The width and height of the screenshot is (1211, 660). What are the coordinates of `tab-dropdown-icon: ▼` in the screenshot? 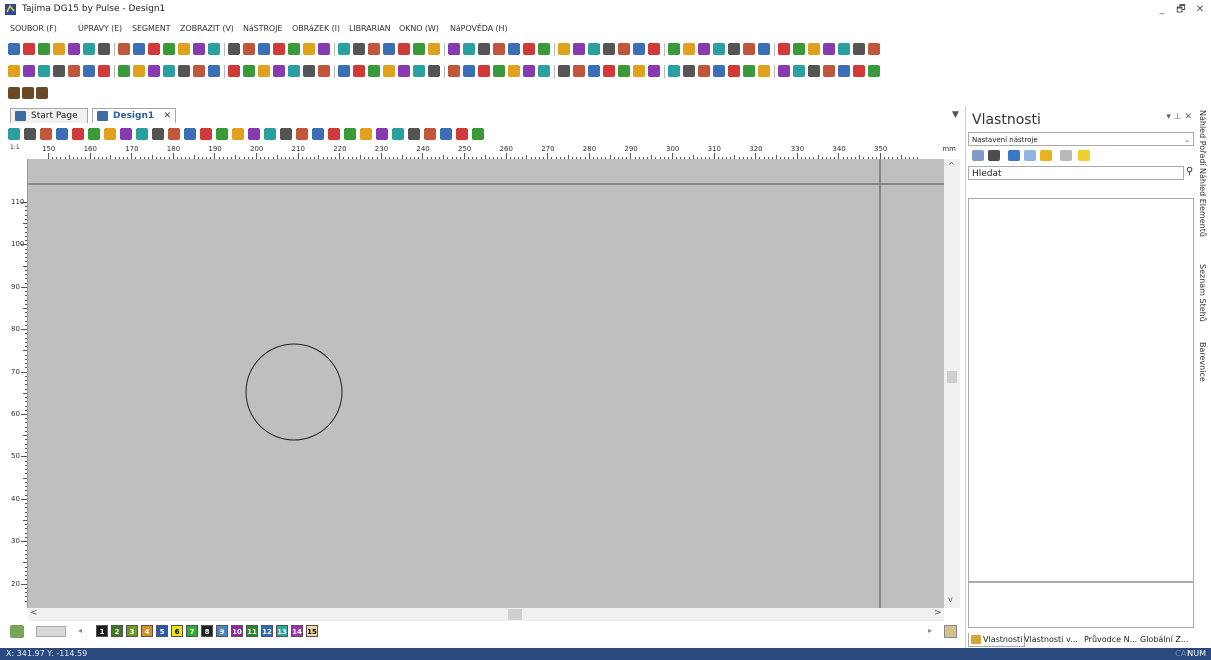 It's located at (955, 115).